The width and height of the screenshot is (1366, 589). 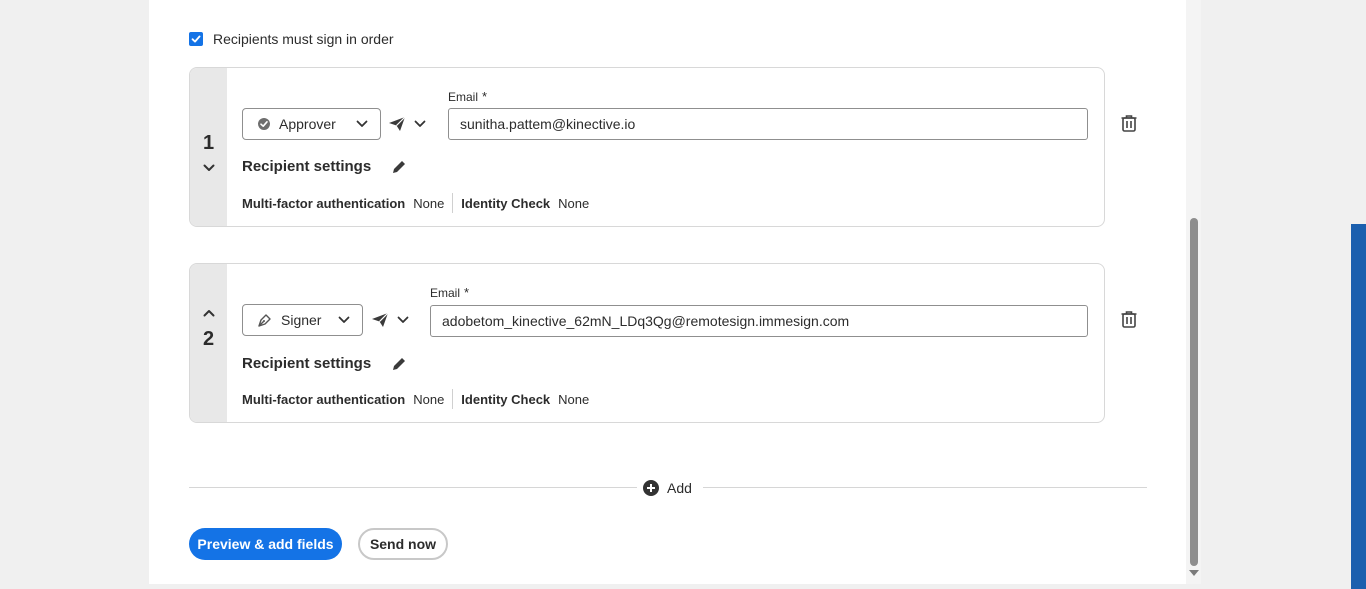 I want to click on add-recipient-button: Add, so click(x=667, y=488).